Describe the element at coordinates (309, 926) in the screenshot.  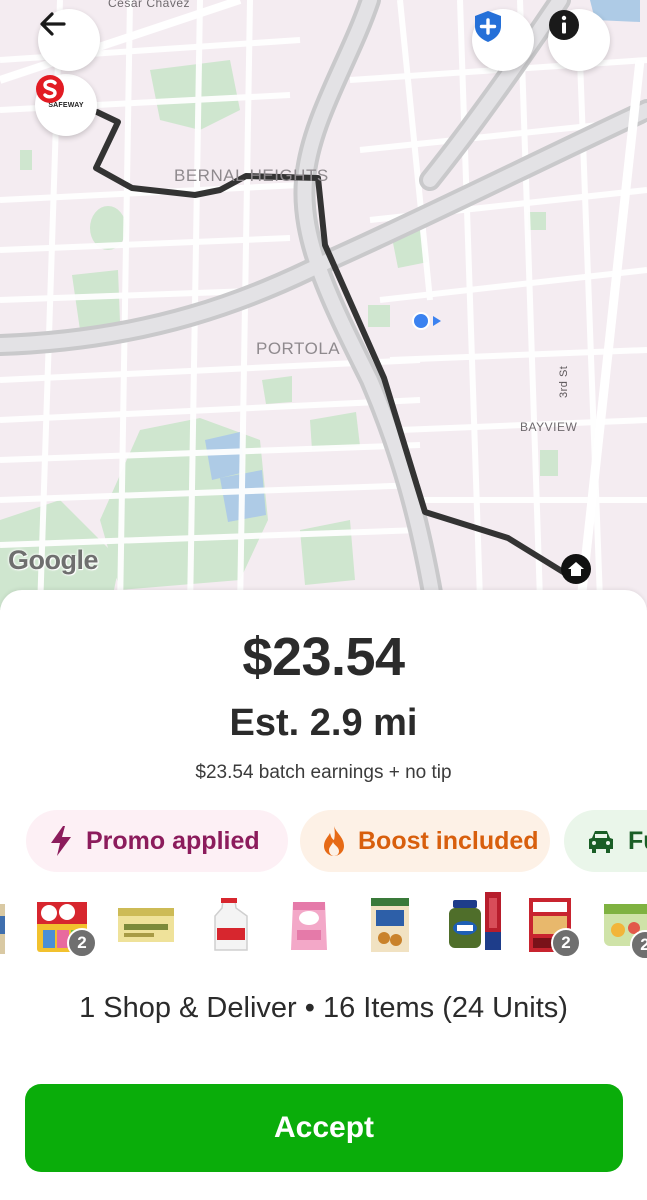
I see `sugar-bag-icon` at that location.